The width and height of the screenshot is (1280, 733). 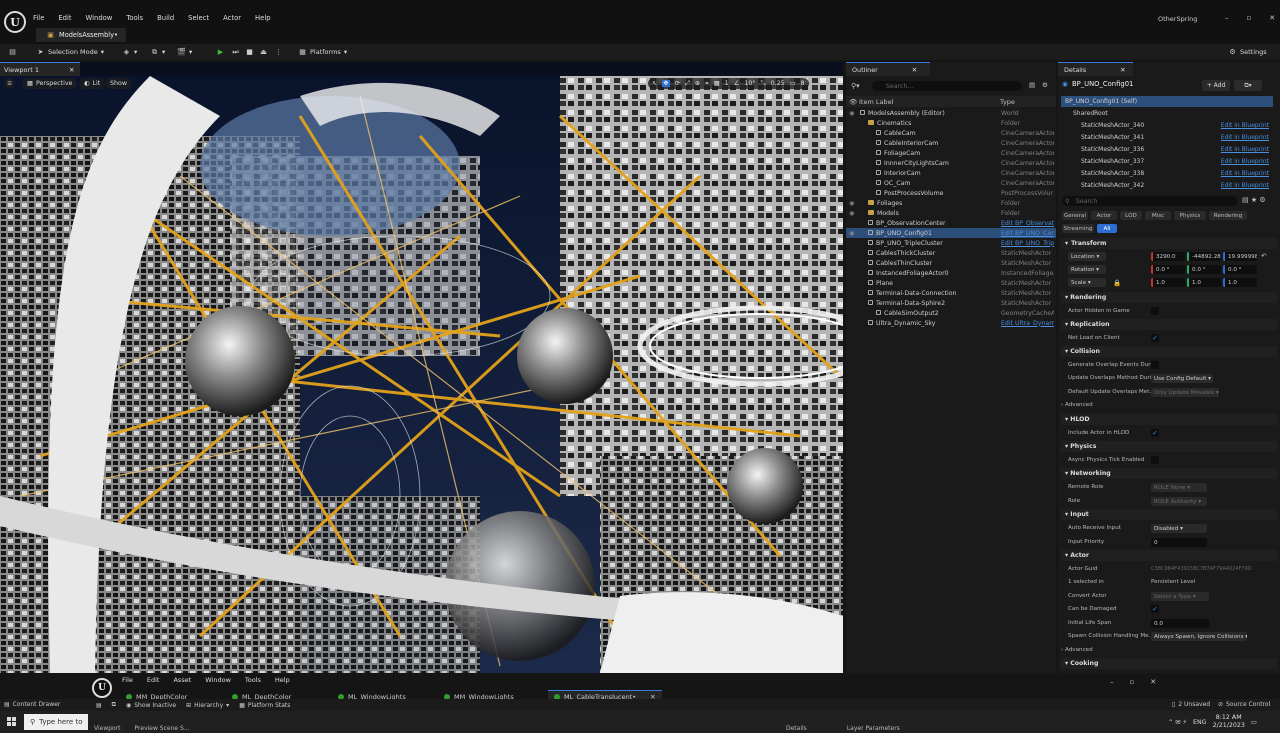 What do you see at coordinates (951, 313) in the screenshot?
I see `outliner-row: CableSimOutput2 GeometryCacheA` at bounding box center [951, 313].